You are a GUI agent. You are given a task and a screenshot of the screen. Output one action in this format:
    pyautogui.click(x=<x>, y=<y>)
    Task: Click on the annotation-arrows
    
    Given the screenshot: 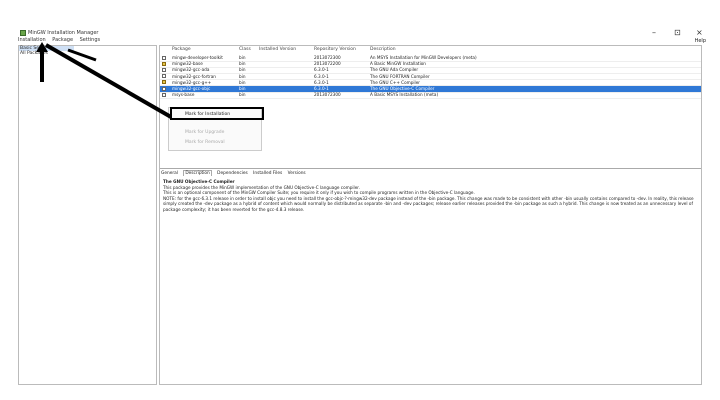 What is the action you would take?
    pyautogui.click(x=104, y=80)
    